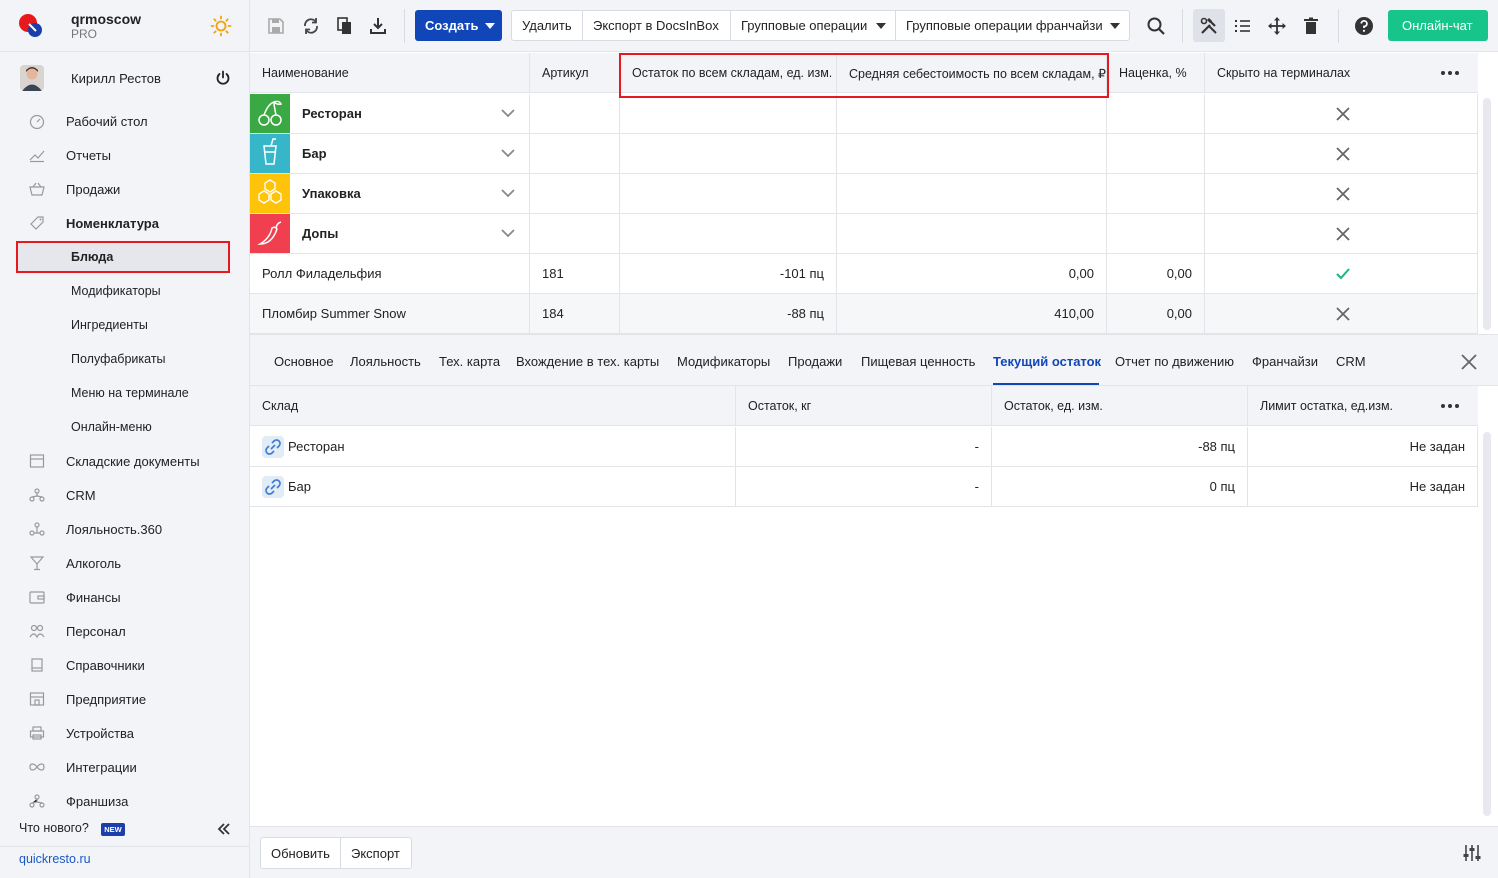 This screenshot has height=878, width=1498. I want to click on column-header-stock-units: Остаток, ед. изм., so click(1120, 406).